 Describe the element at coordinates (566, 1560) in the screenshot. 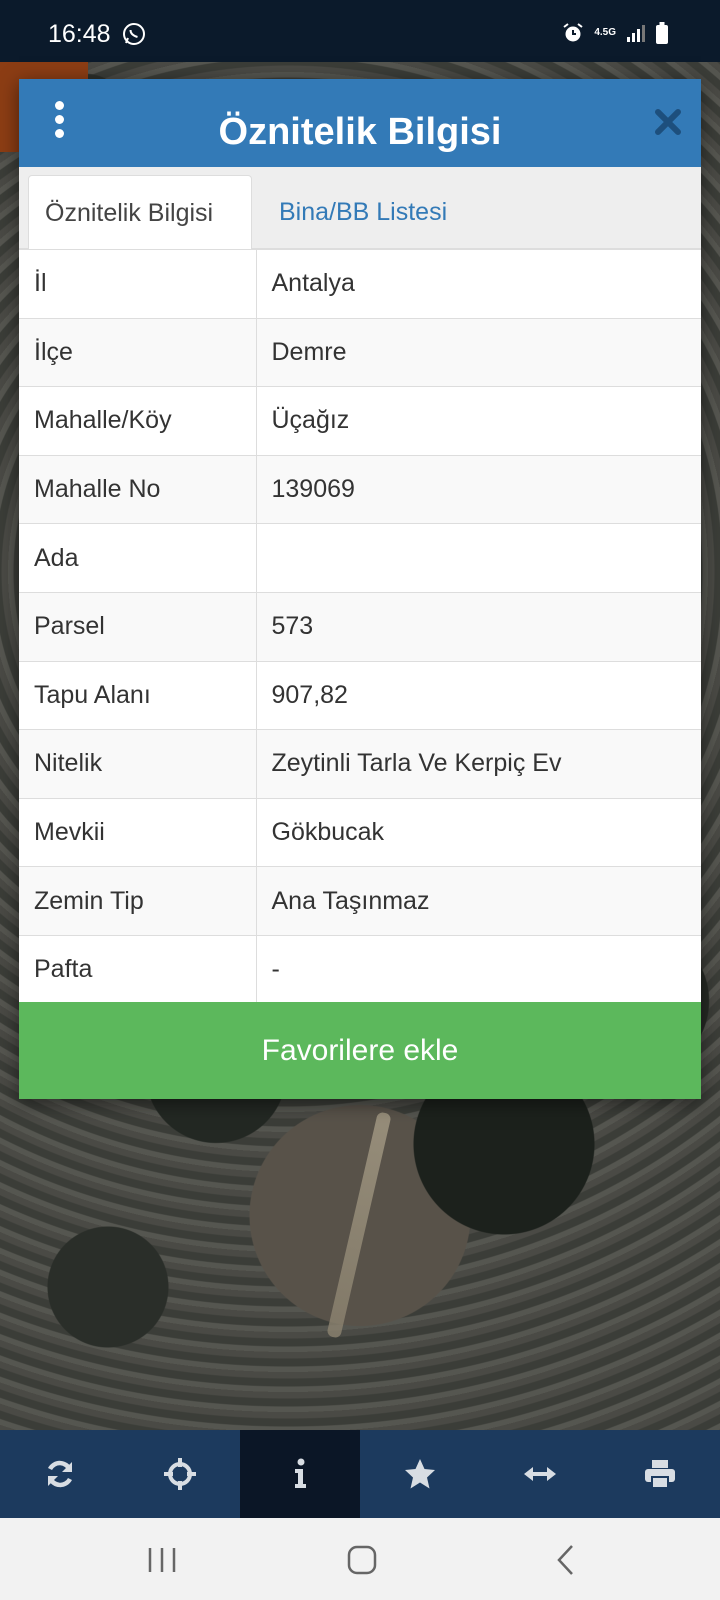

I see `back-icon` at that location.